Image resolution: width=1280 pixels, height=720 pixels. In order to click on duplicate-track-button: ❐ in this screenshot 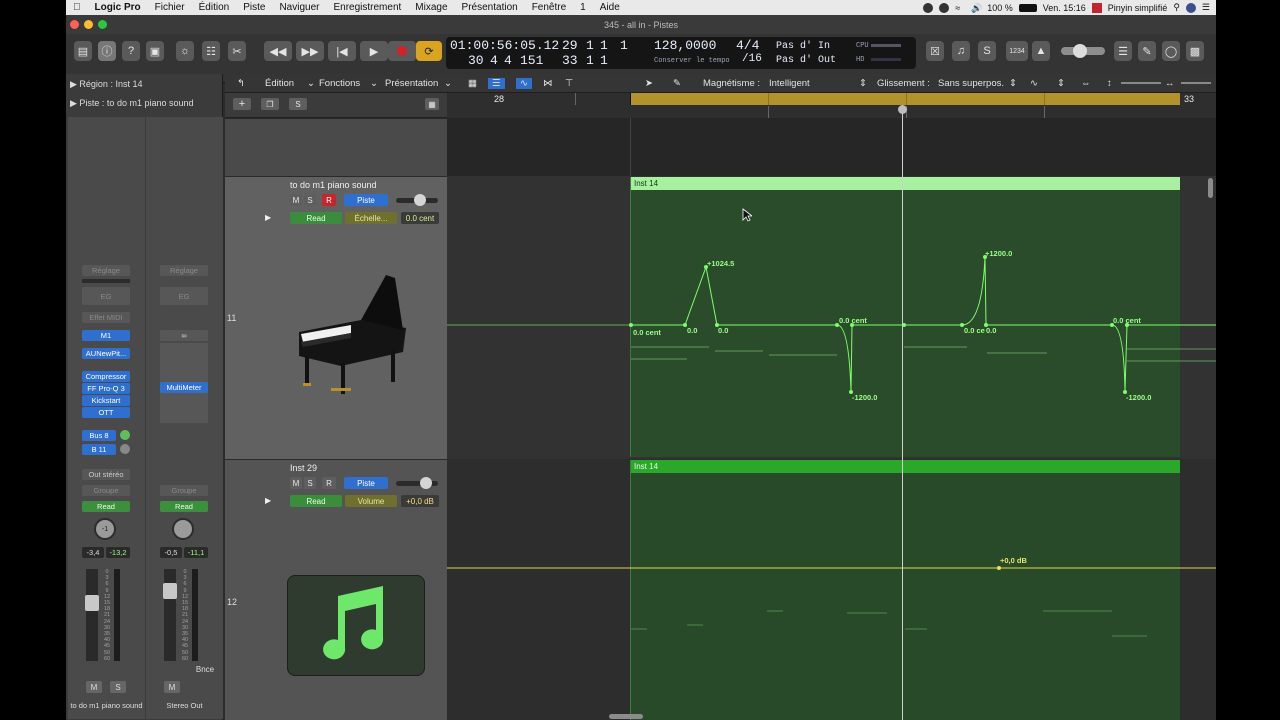, I will do `click(270, 104)`.